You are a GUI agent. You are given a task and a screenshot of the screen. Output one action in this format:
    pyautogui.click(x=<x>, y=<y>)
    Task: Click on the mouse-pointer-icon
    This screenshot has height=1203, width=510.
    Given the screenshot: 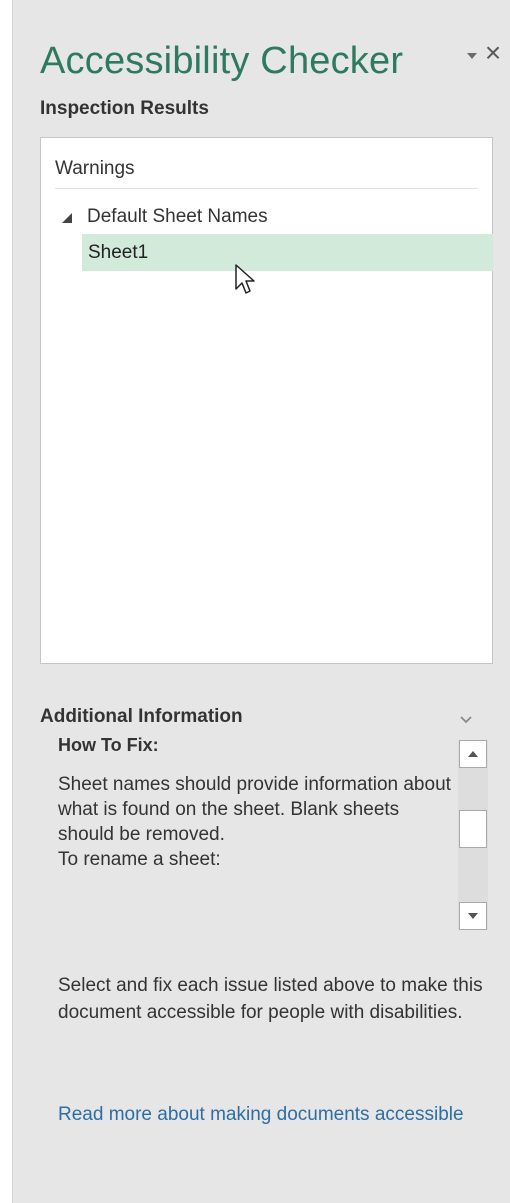 What is the action you would take?
    pyautogui.click(x=246, y=281)
    